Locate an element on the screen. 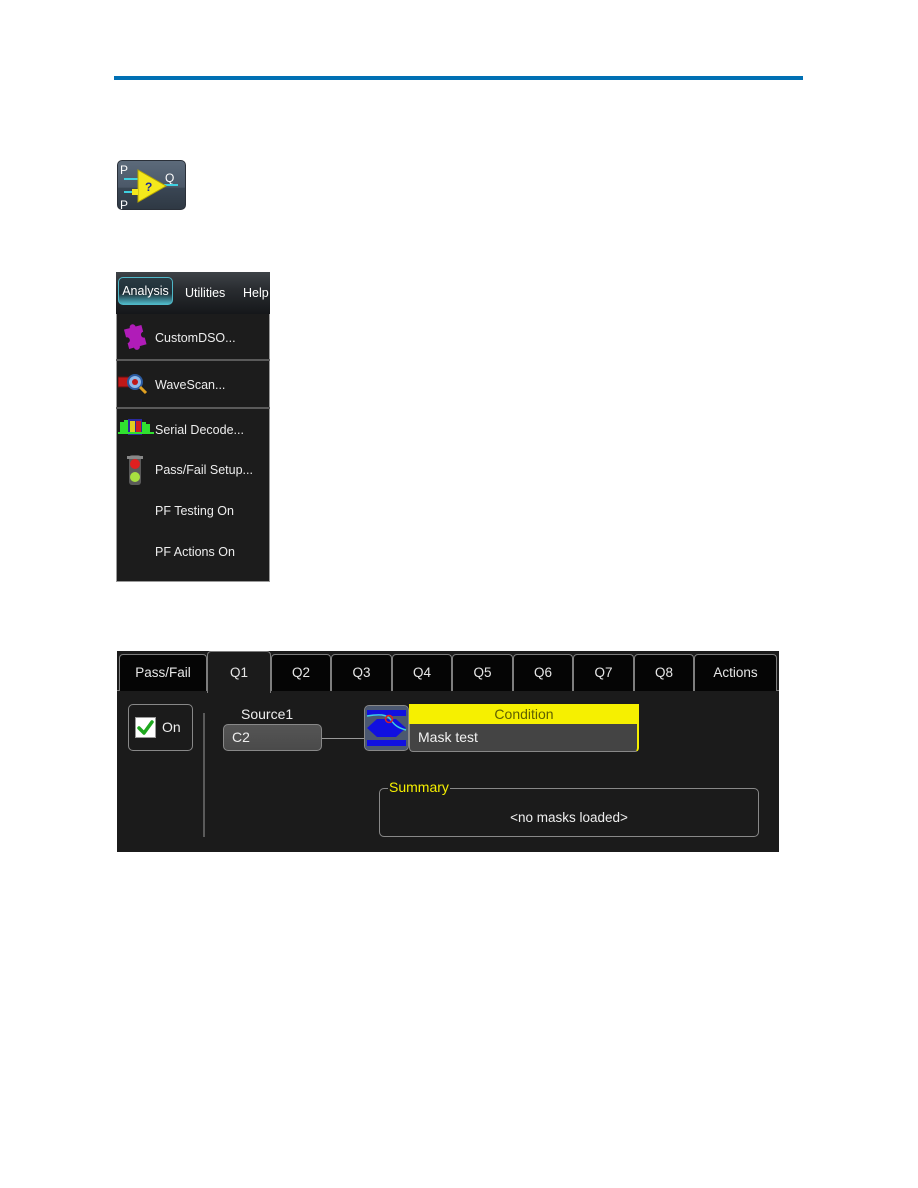 Image resolution: width=918 pixels, height=1188 pixels. menu-utilities: Utilities is located at coordinates (205, 293).